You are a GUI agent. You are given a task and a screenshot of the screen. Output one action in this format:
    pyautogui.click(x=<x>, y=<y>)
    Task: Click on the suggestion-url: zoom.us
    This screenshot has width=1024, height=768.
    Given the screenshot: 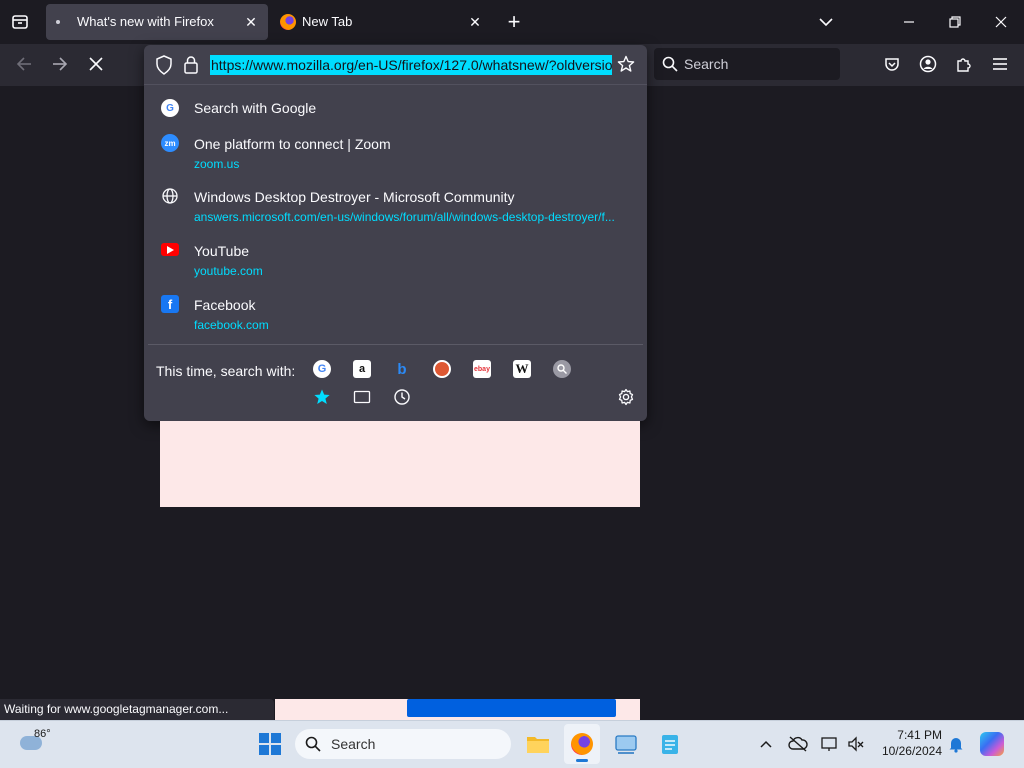 What is the action you would take?
    pyautogui.click(x=217, y=164)
    